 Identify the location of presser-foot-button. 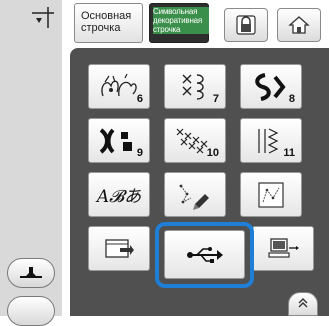
(31, 273).